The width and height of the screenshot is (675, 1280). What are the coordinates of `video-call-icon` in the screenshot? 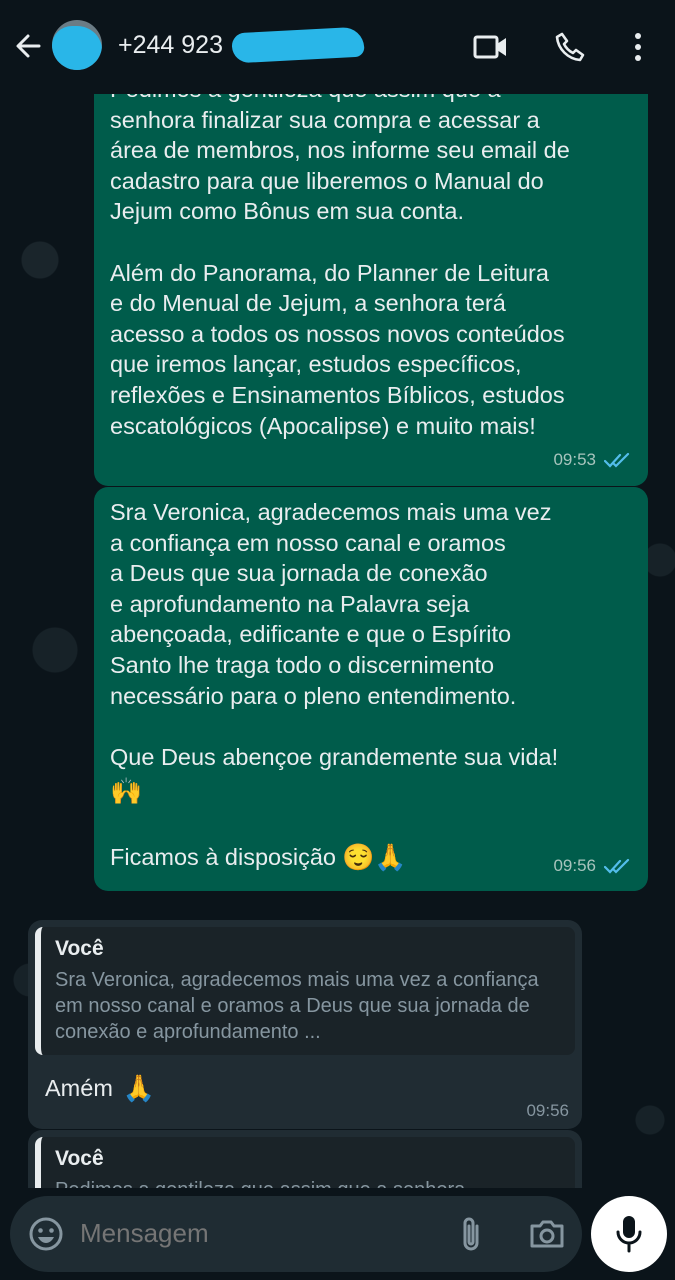 It's located at (491, 47).